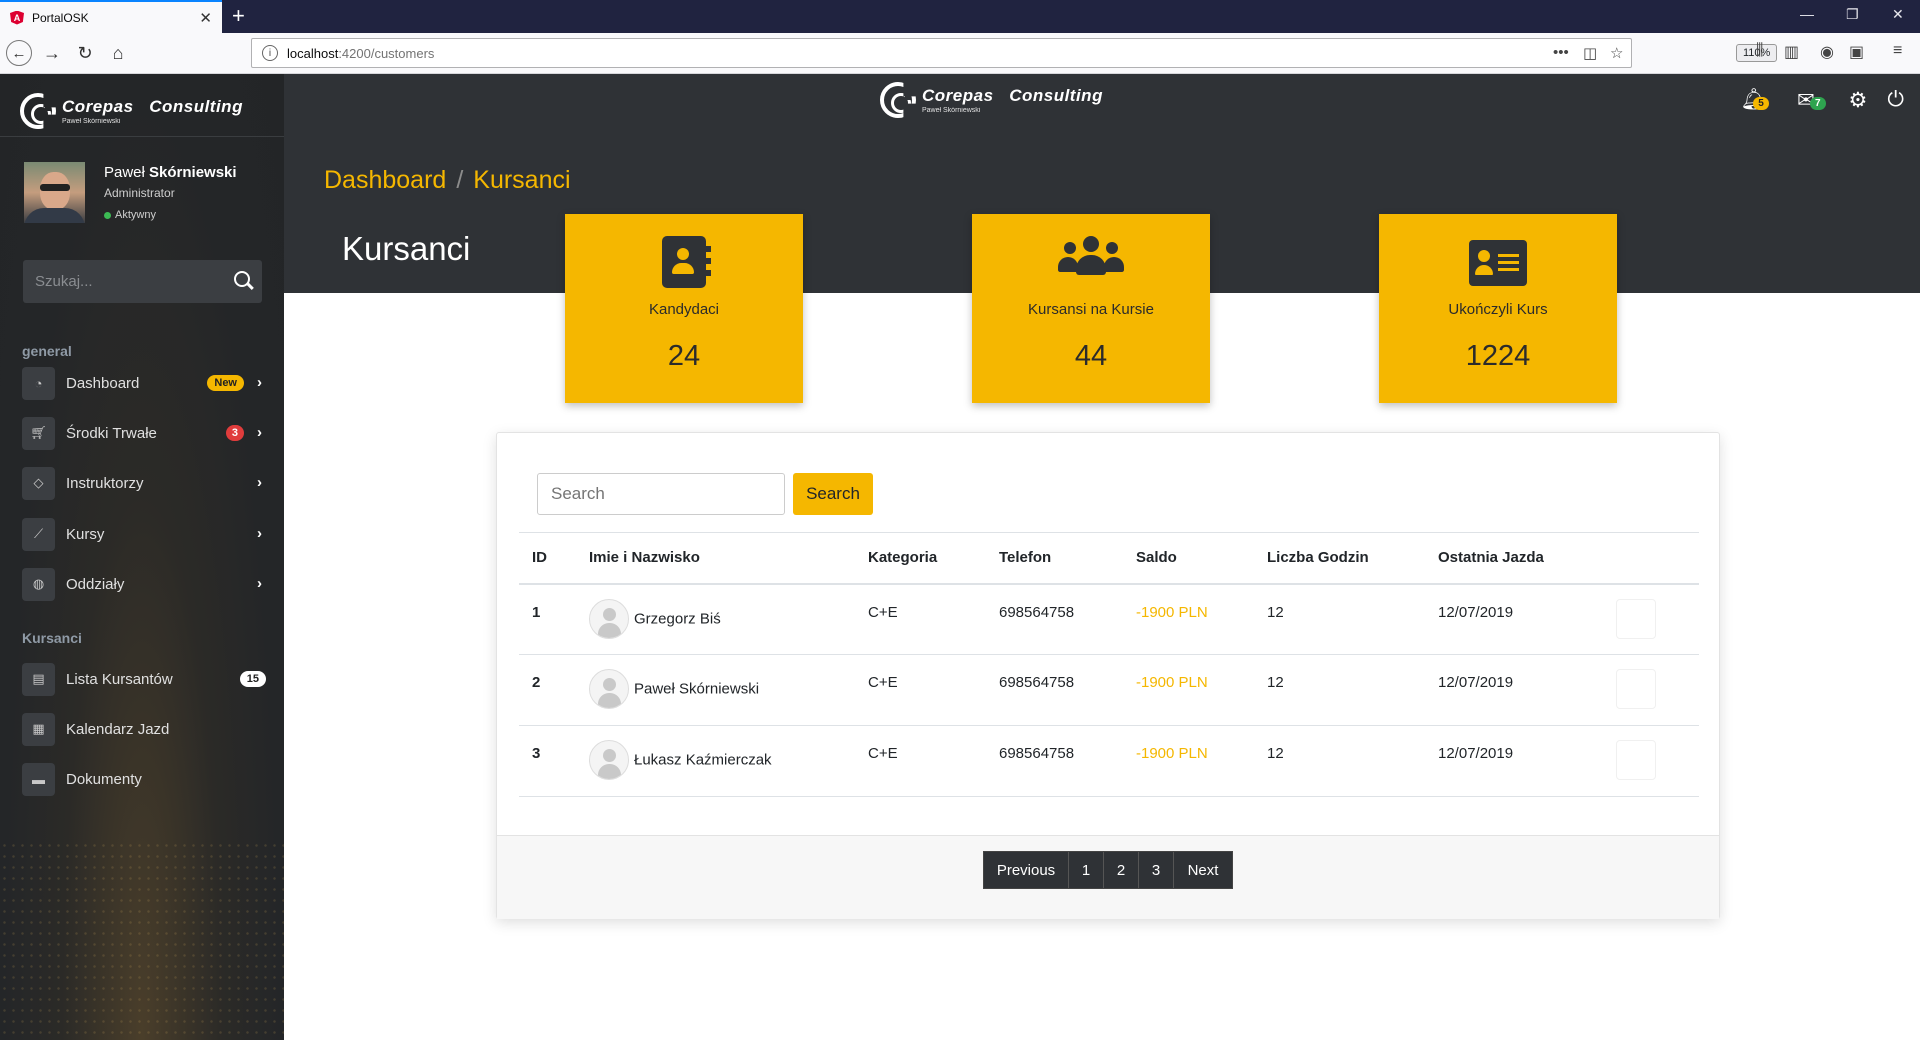 The image size is (1920, 1040). I want to click on sidebar-item-kalendarz-jazd: ▦ Kalendarz Jazd, so click(145, 729).